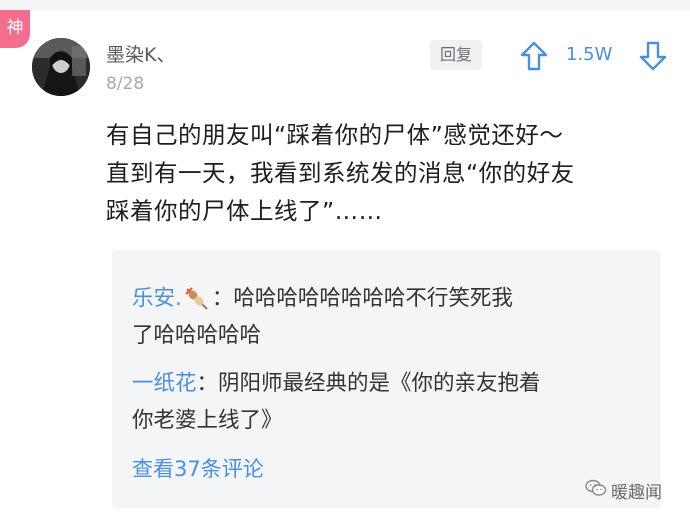  I want to click on reply-text-continued: 你老婆上线了》, so click(207, 420).